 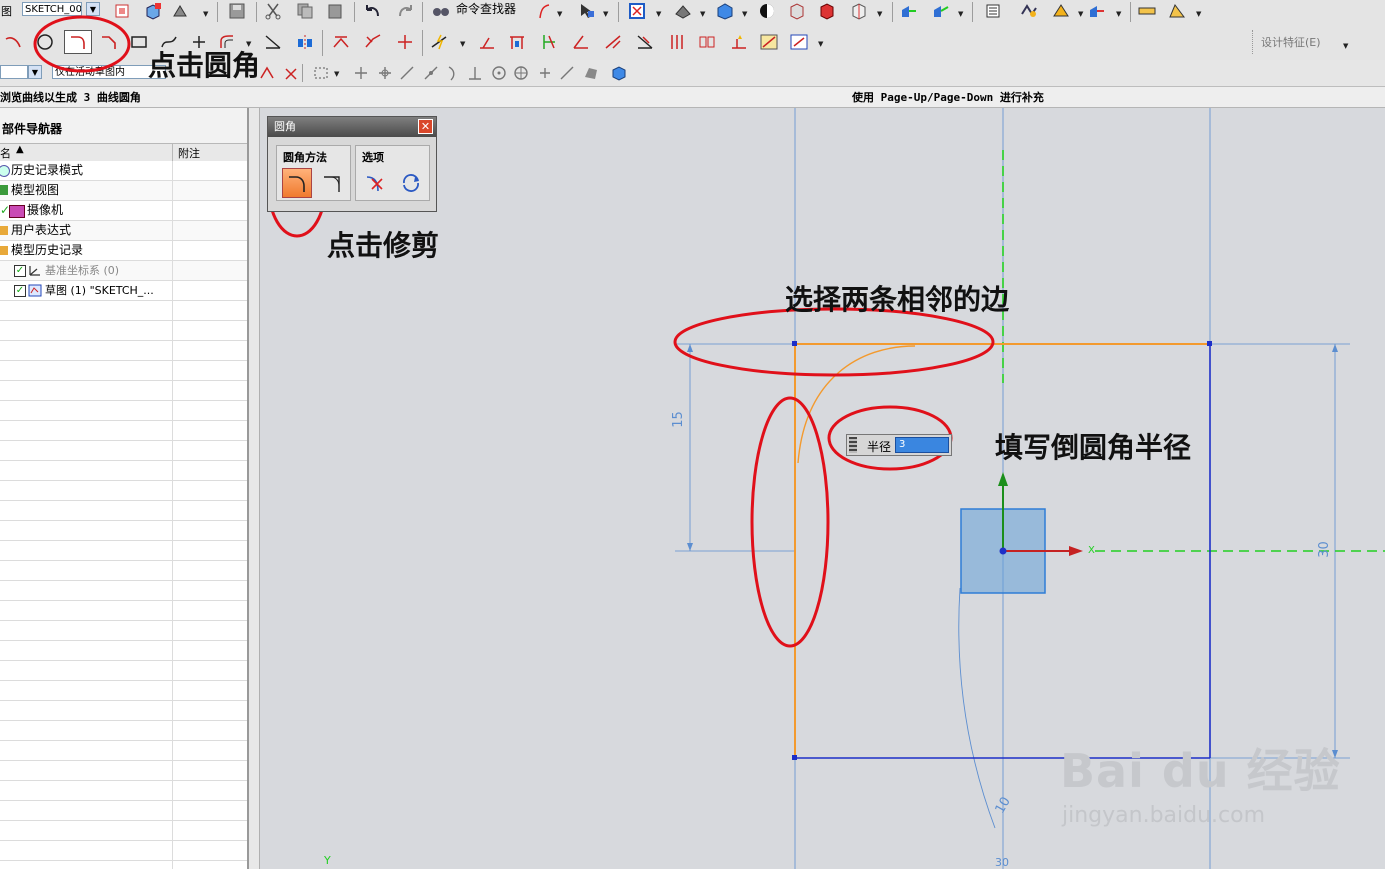 What do you see at coordinates (922, 445) in the screenshot?
I see `radius-field: 3` at bounding box center [922, 445].